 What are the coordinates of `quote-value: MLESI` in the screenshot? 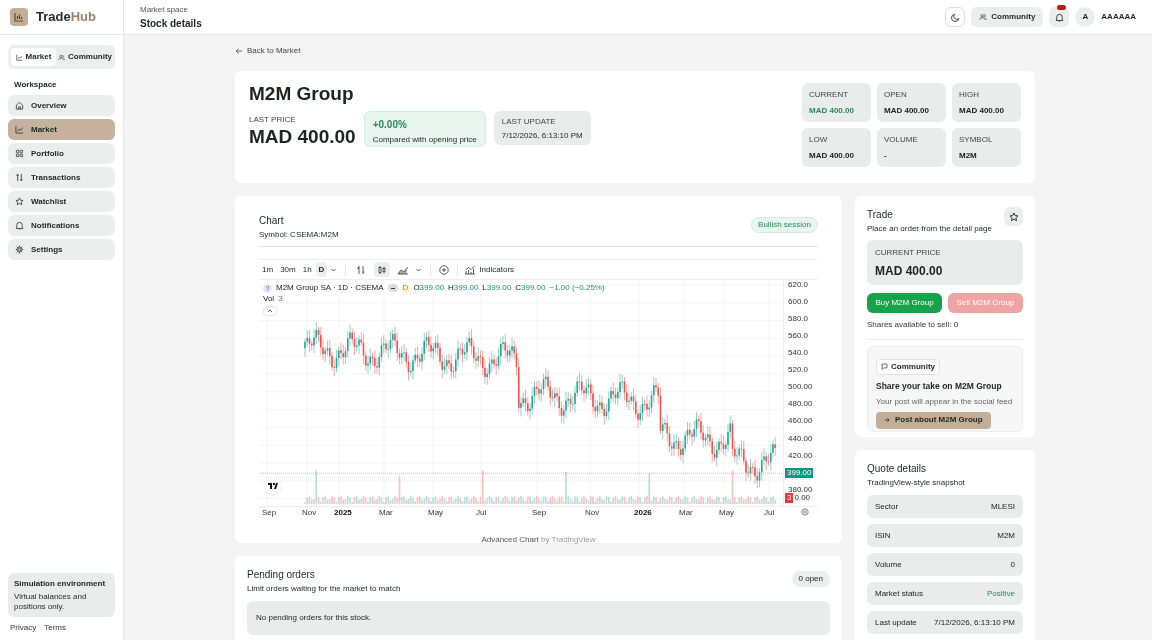 It's located at (1003, 506).